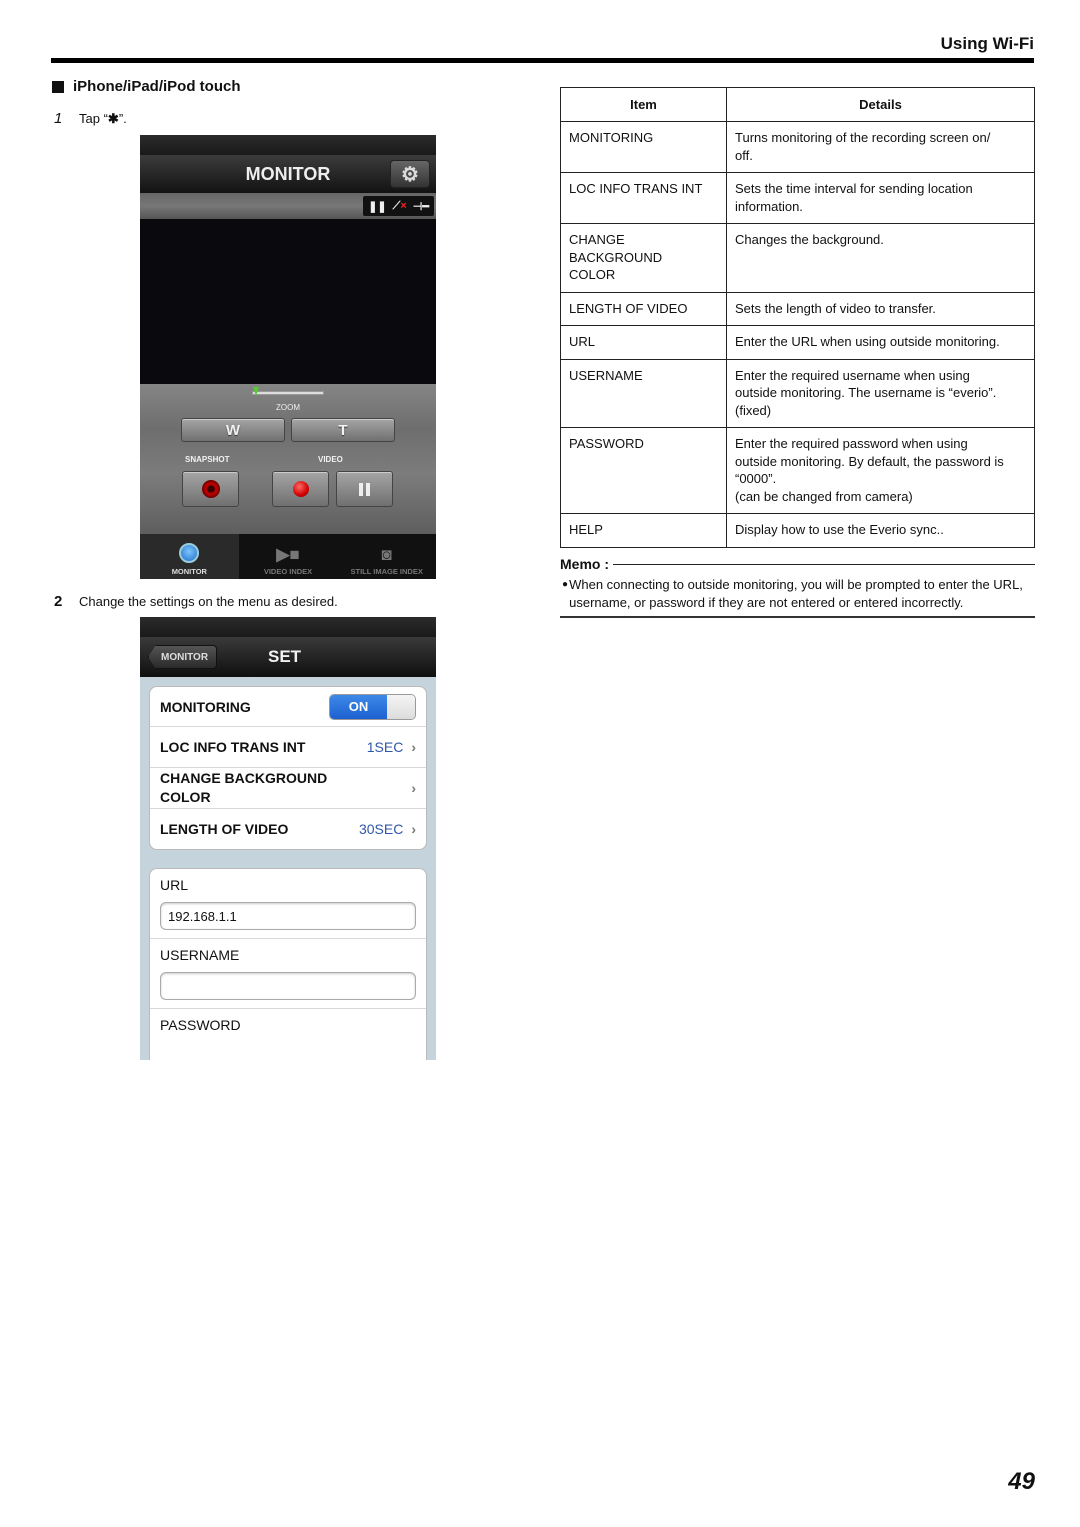  Describe the element at coordinates (157, 86) in the screenshot. I see `section-title: iPhone/iPad/iPod touch` at that location.